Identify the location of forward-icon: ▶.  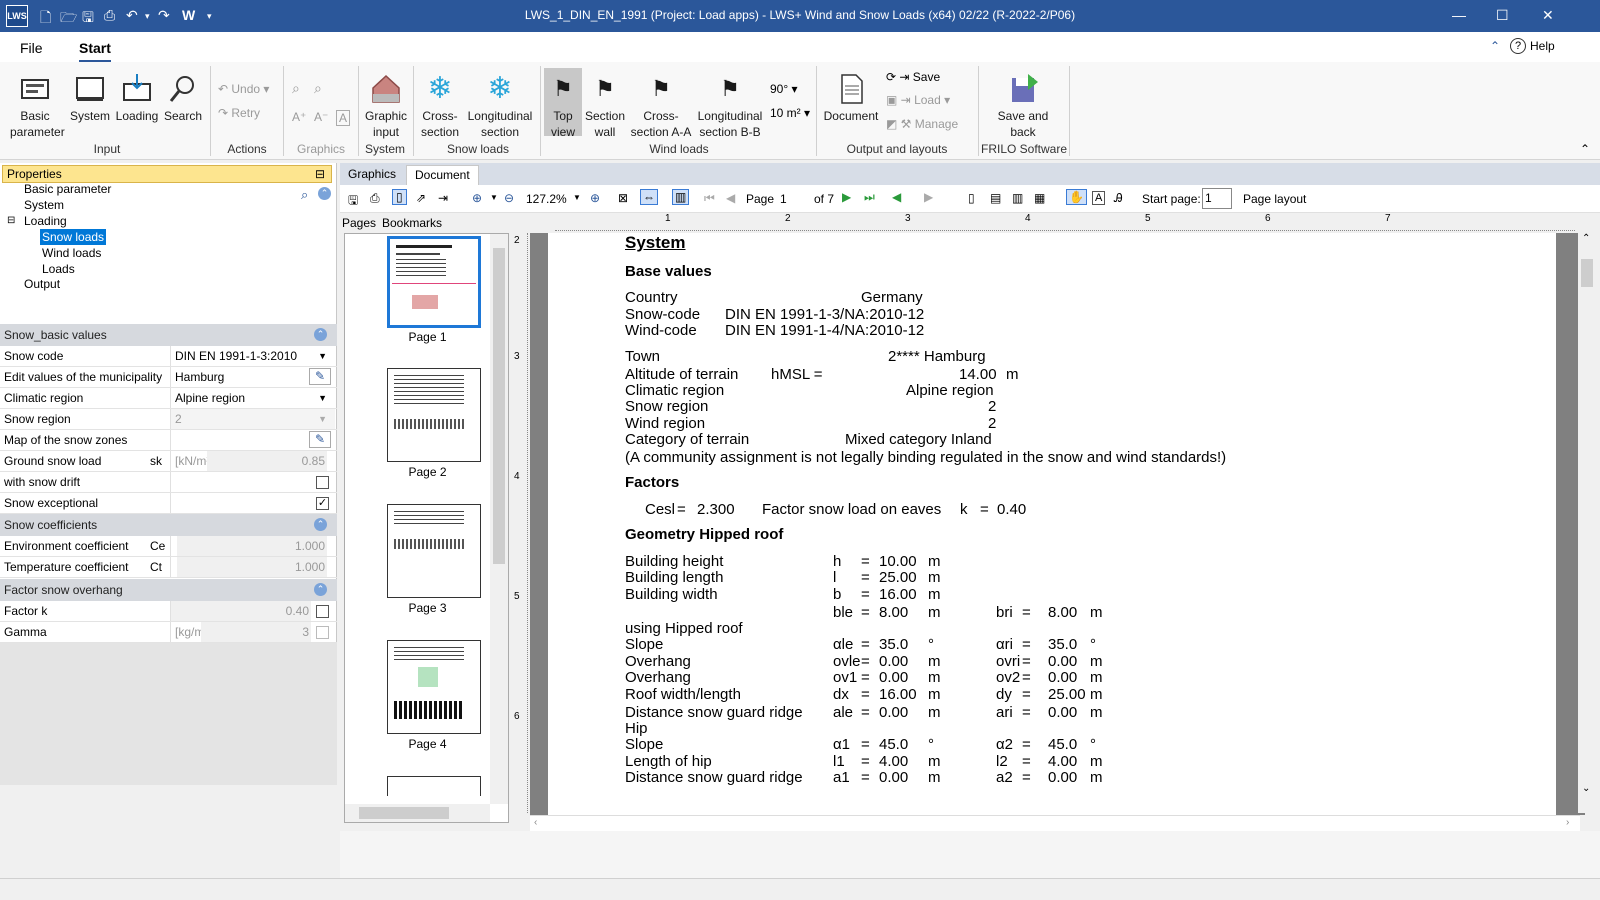
(928, 197).